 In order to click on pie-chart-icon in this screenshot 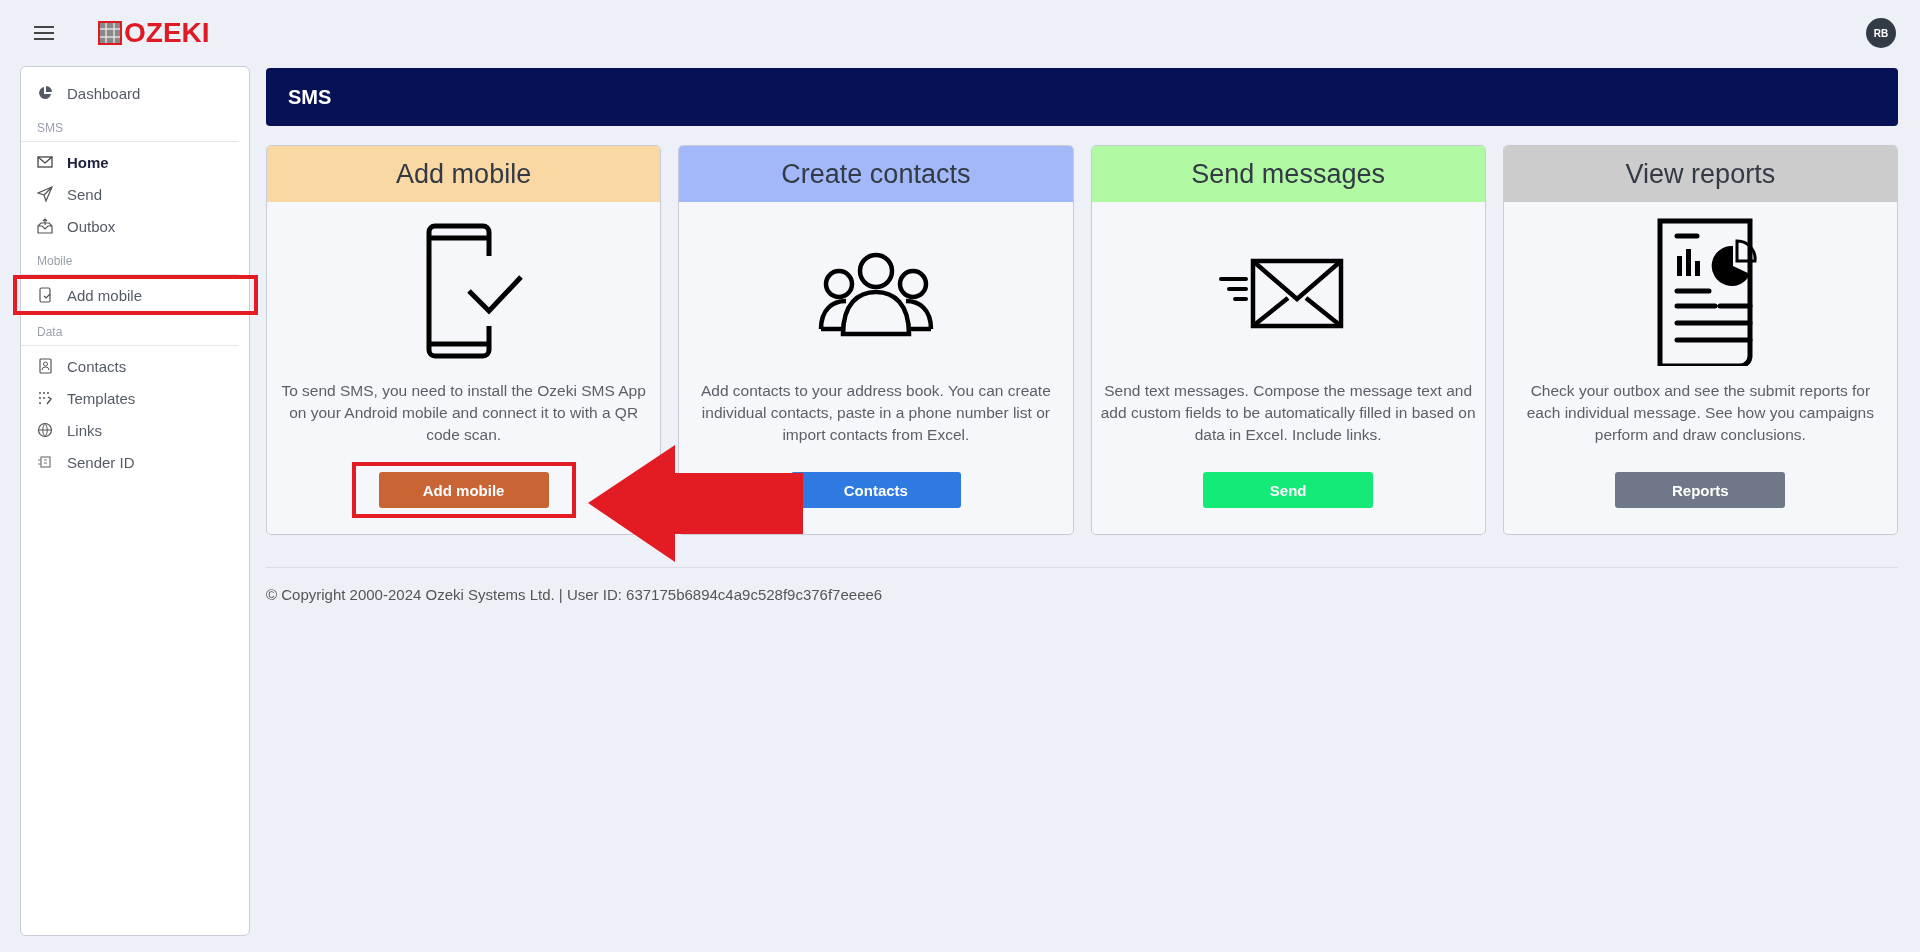, I will do `click(45, 93)`.